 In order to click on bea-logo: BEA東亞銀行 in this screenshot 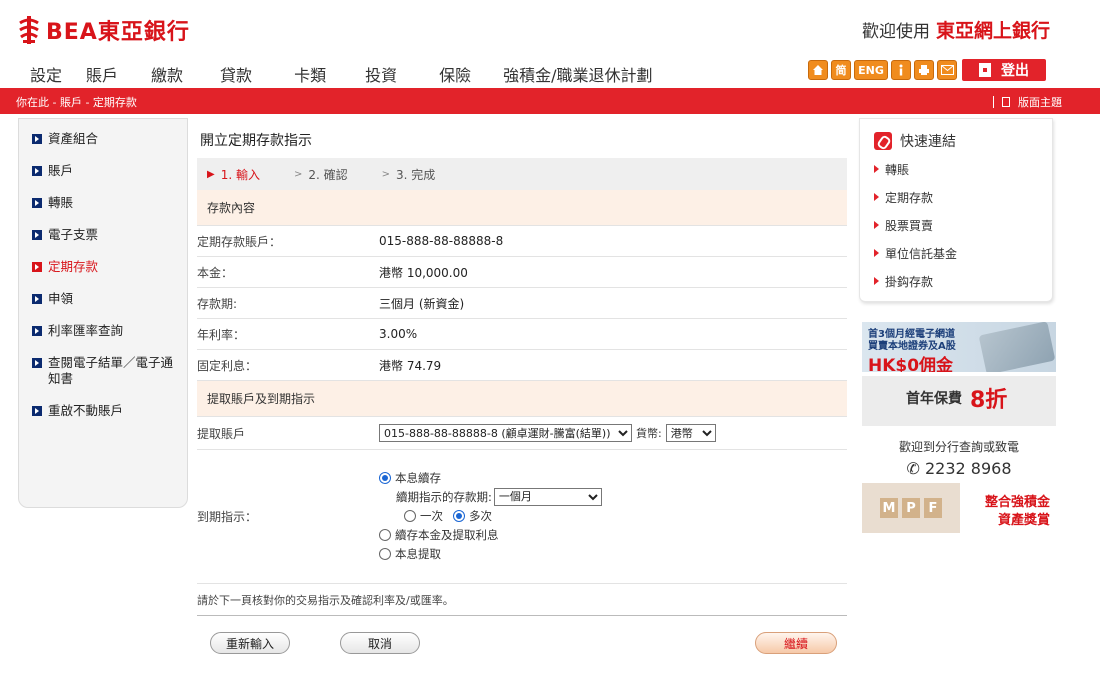, I will do `click(104, 30)`.